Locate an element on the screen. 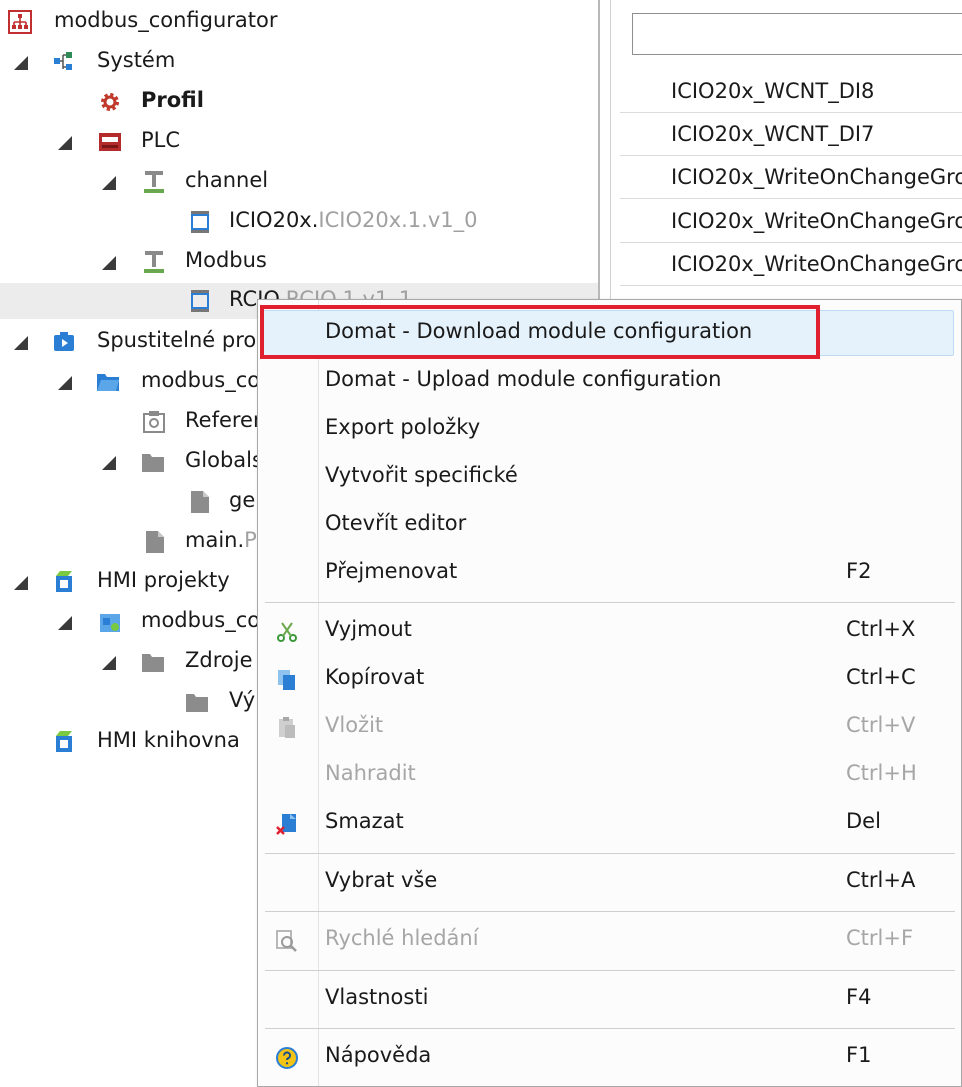 This screenshot has width=962, height=1087. tree-label-referen: Referen is located at coordinates (226, 420).